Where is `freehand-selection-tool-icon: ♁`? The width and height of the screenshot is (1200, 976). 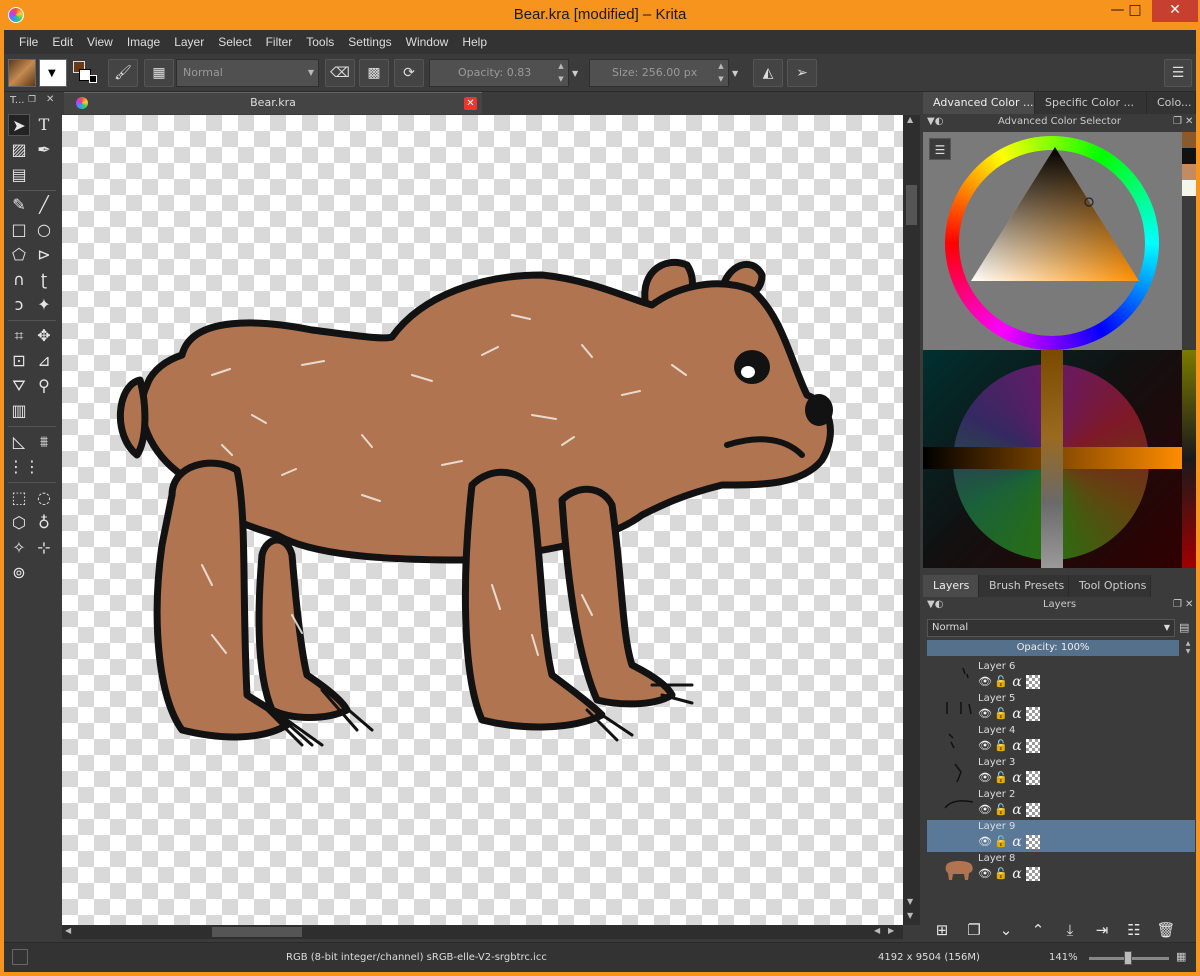
freehand-selection-tool-icon: ♁ is located at coordinates (44, 523).